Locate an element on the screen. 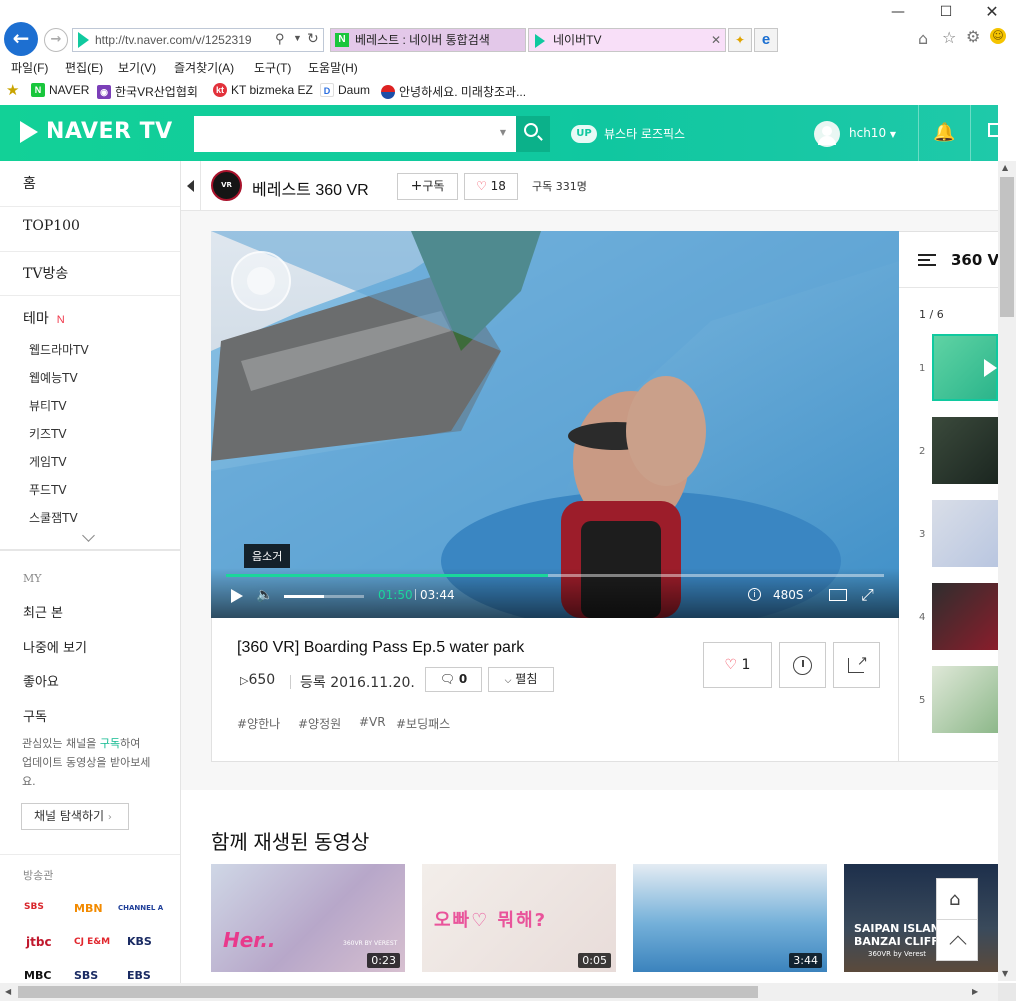  ie-icon: e is located at coordinates (766, 40).